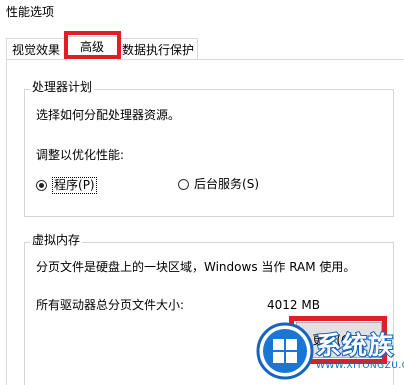 The width and height of the screenshot is (404, 385). What do you see at coordinates (158, 49) in the screenshot?
I see `tab-data-execution-prevention: 数据执行保护` at bounding box center [158, 49].